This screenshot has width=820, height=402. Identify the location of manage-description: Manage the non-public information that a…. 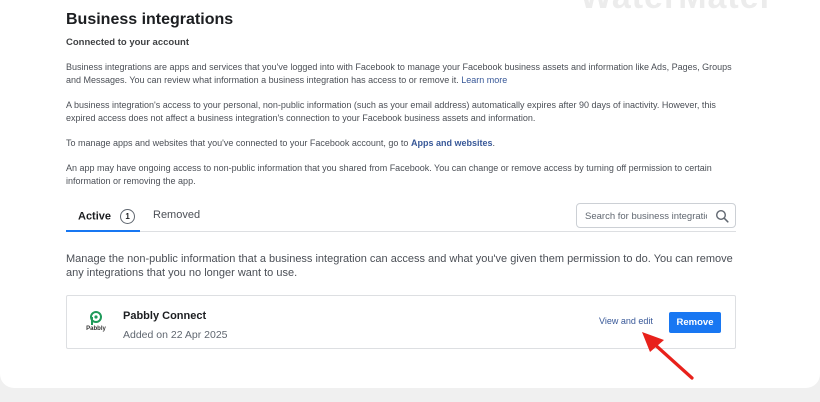
(399, 266).